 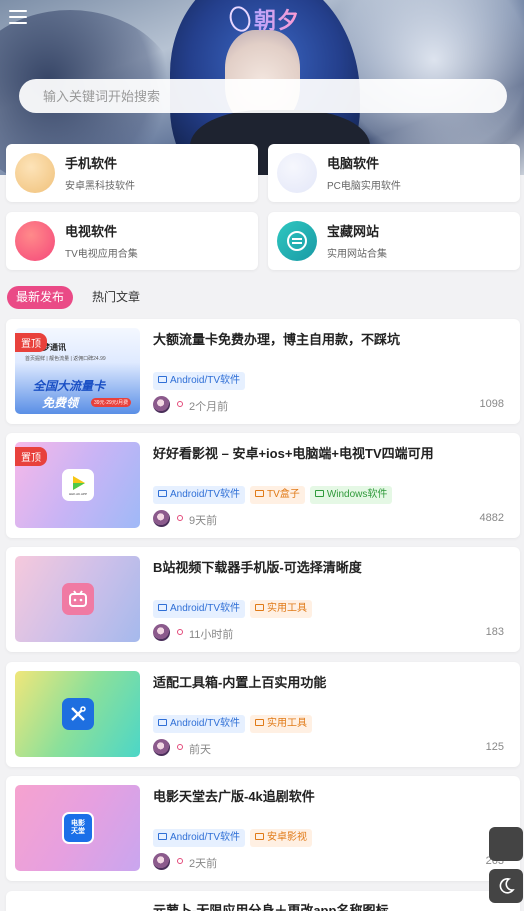 I want to click on category-desc: TV电视应用合集, so click(x=101, y=254).